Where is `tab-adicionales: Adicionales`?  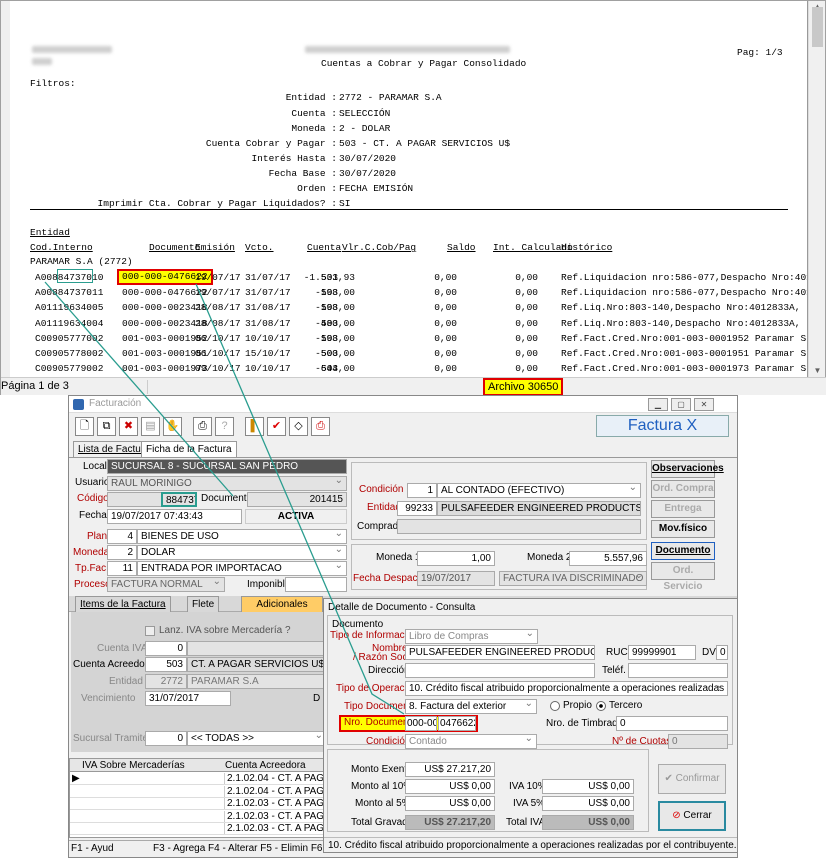 tab-adicionales: Adicionales is located at coordinates (282, 604).